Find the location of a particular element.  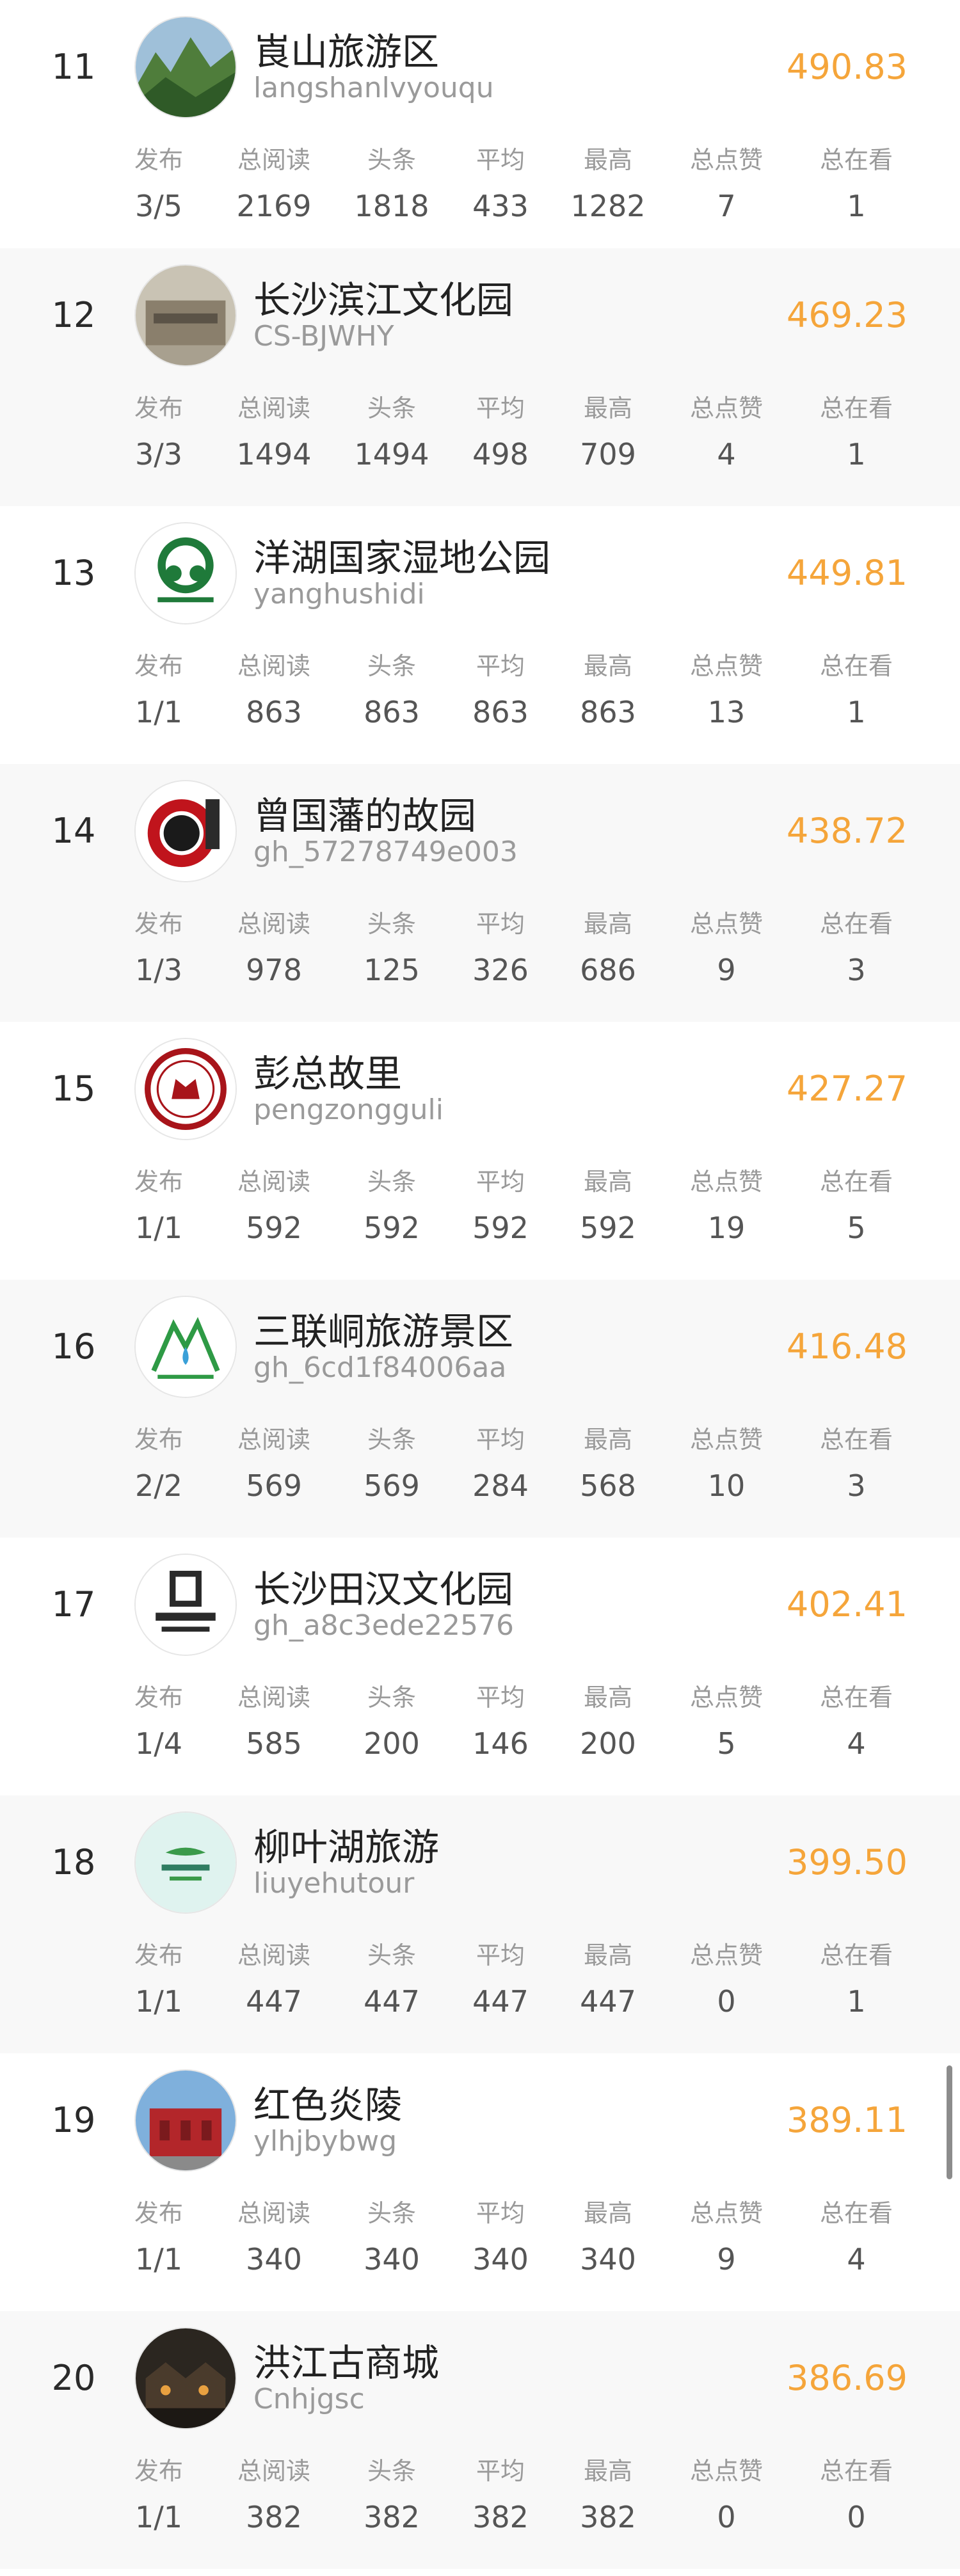

account-name: 洪江古商城 is located at coordinates (346, 2360).